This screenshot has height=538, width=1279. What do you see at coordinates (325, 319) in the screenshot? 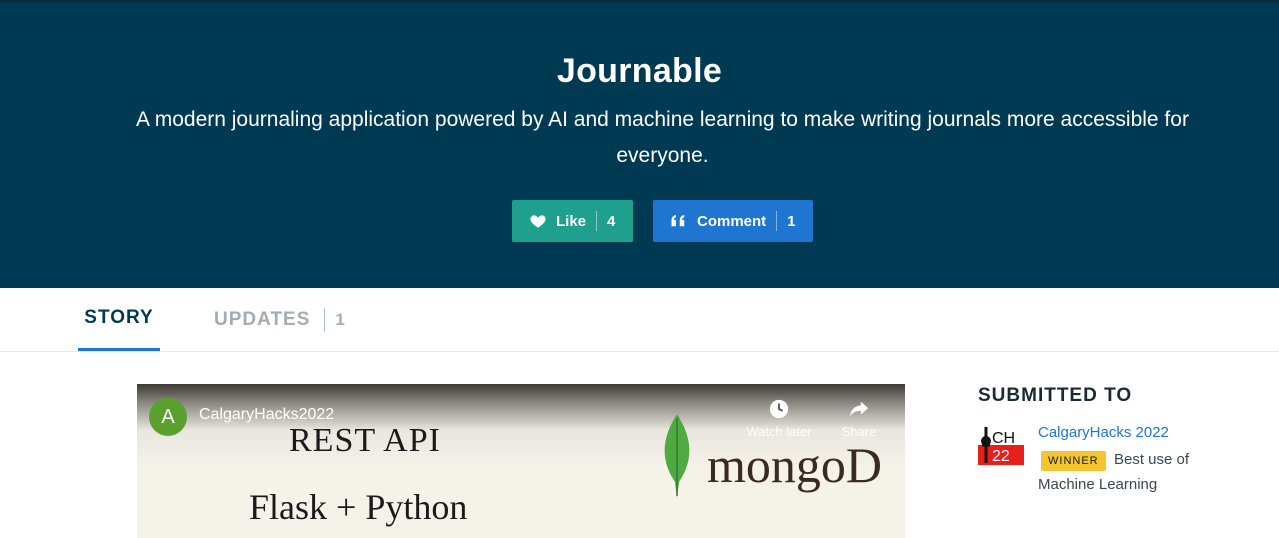
I see `tab-updates-divider` at bounding box center [325, 319].